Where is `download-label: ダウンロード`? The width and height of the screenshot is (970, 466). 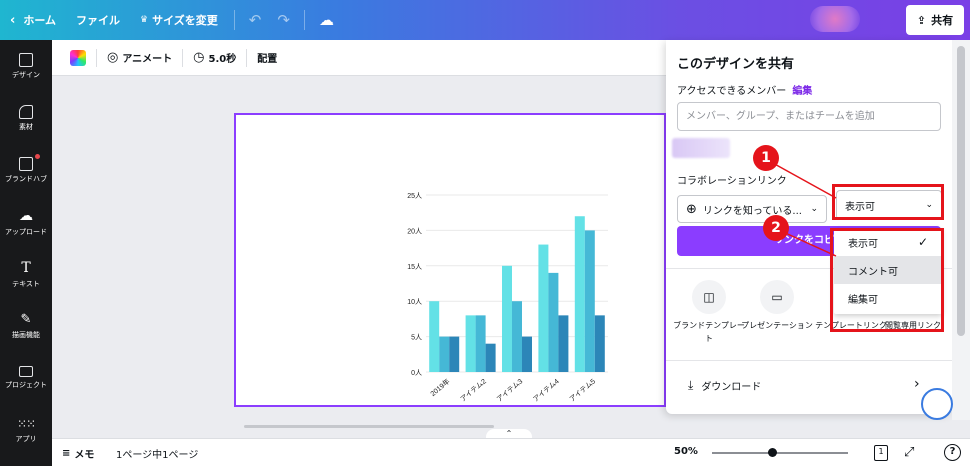
download-label: ダウンロード is located at coordinates (731, 387).